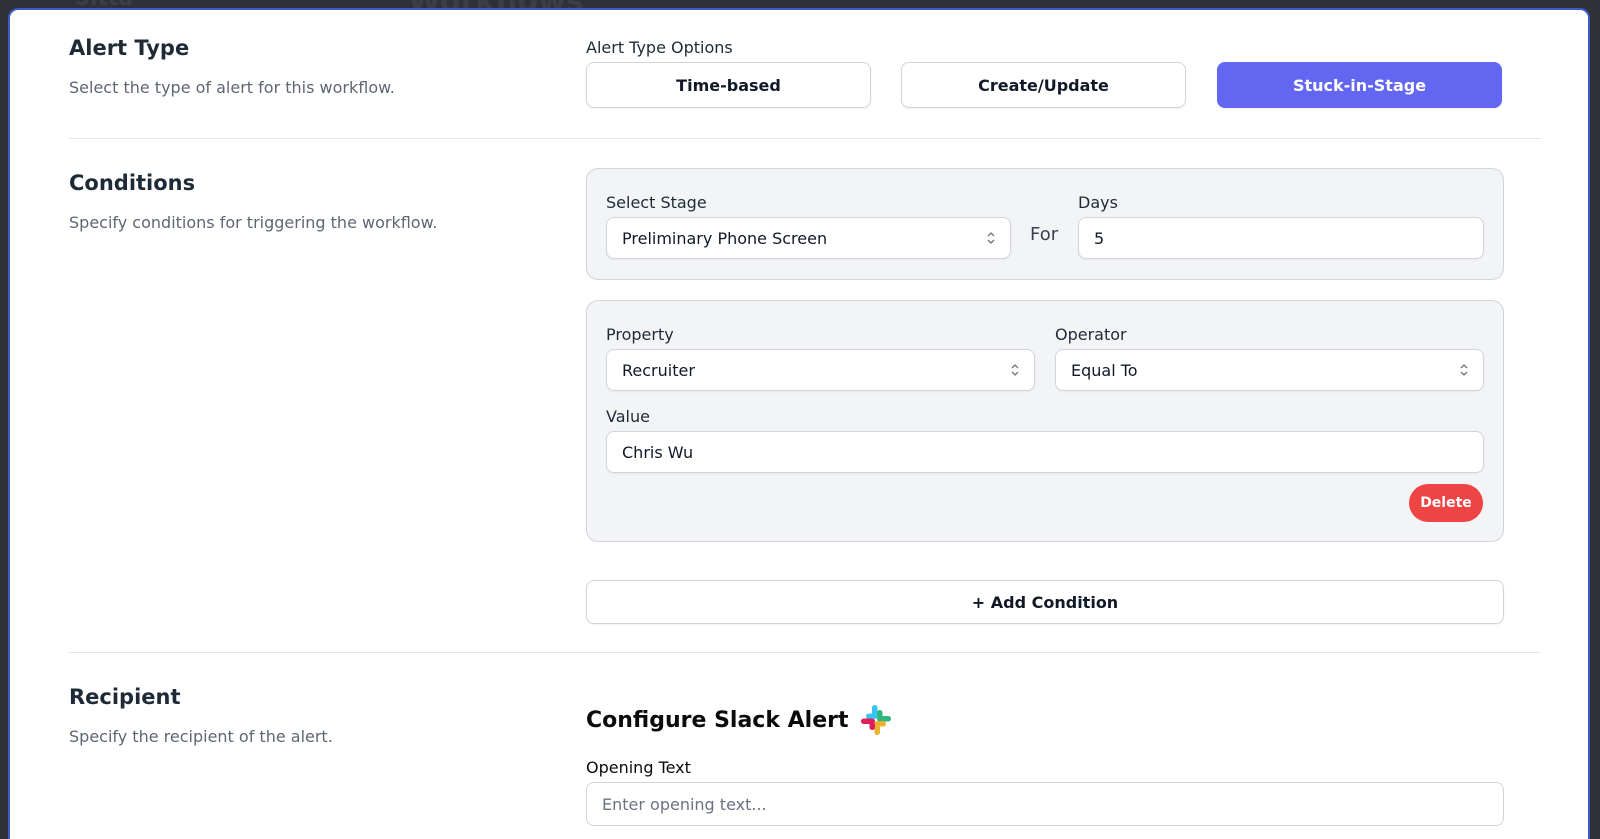  I want to click on option-time-based-button: Time-based, so click(728, 85).